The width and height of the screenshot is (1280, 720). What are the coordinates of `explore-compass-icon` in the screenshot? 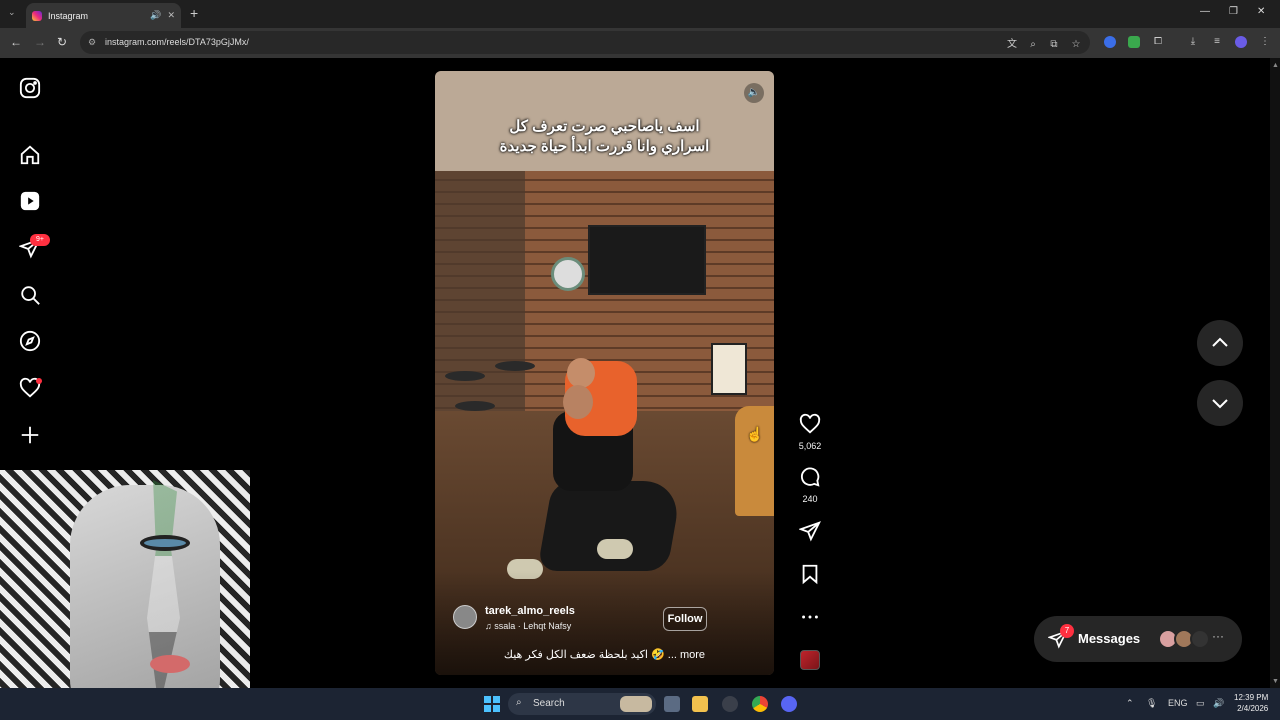 It's located at (30, 341).